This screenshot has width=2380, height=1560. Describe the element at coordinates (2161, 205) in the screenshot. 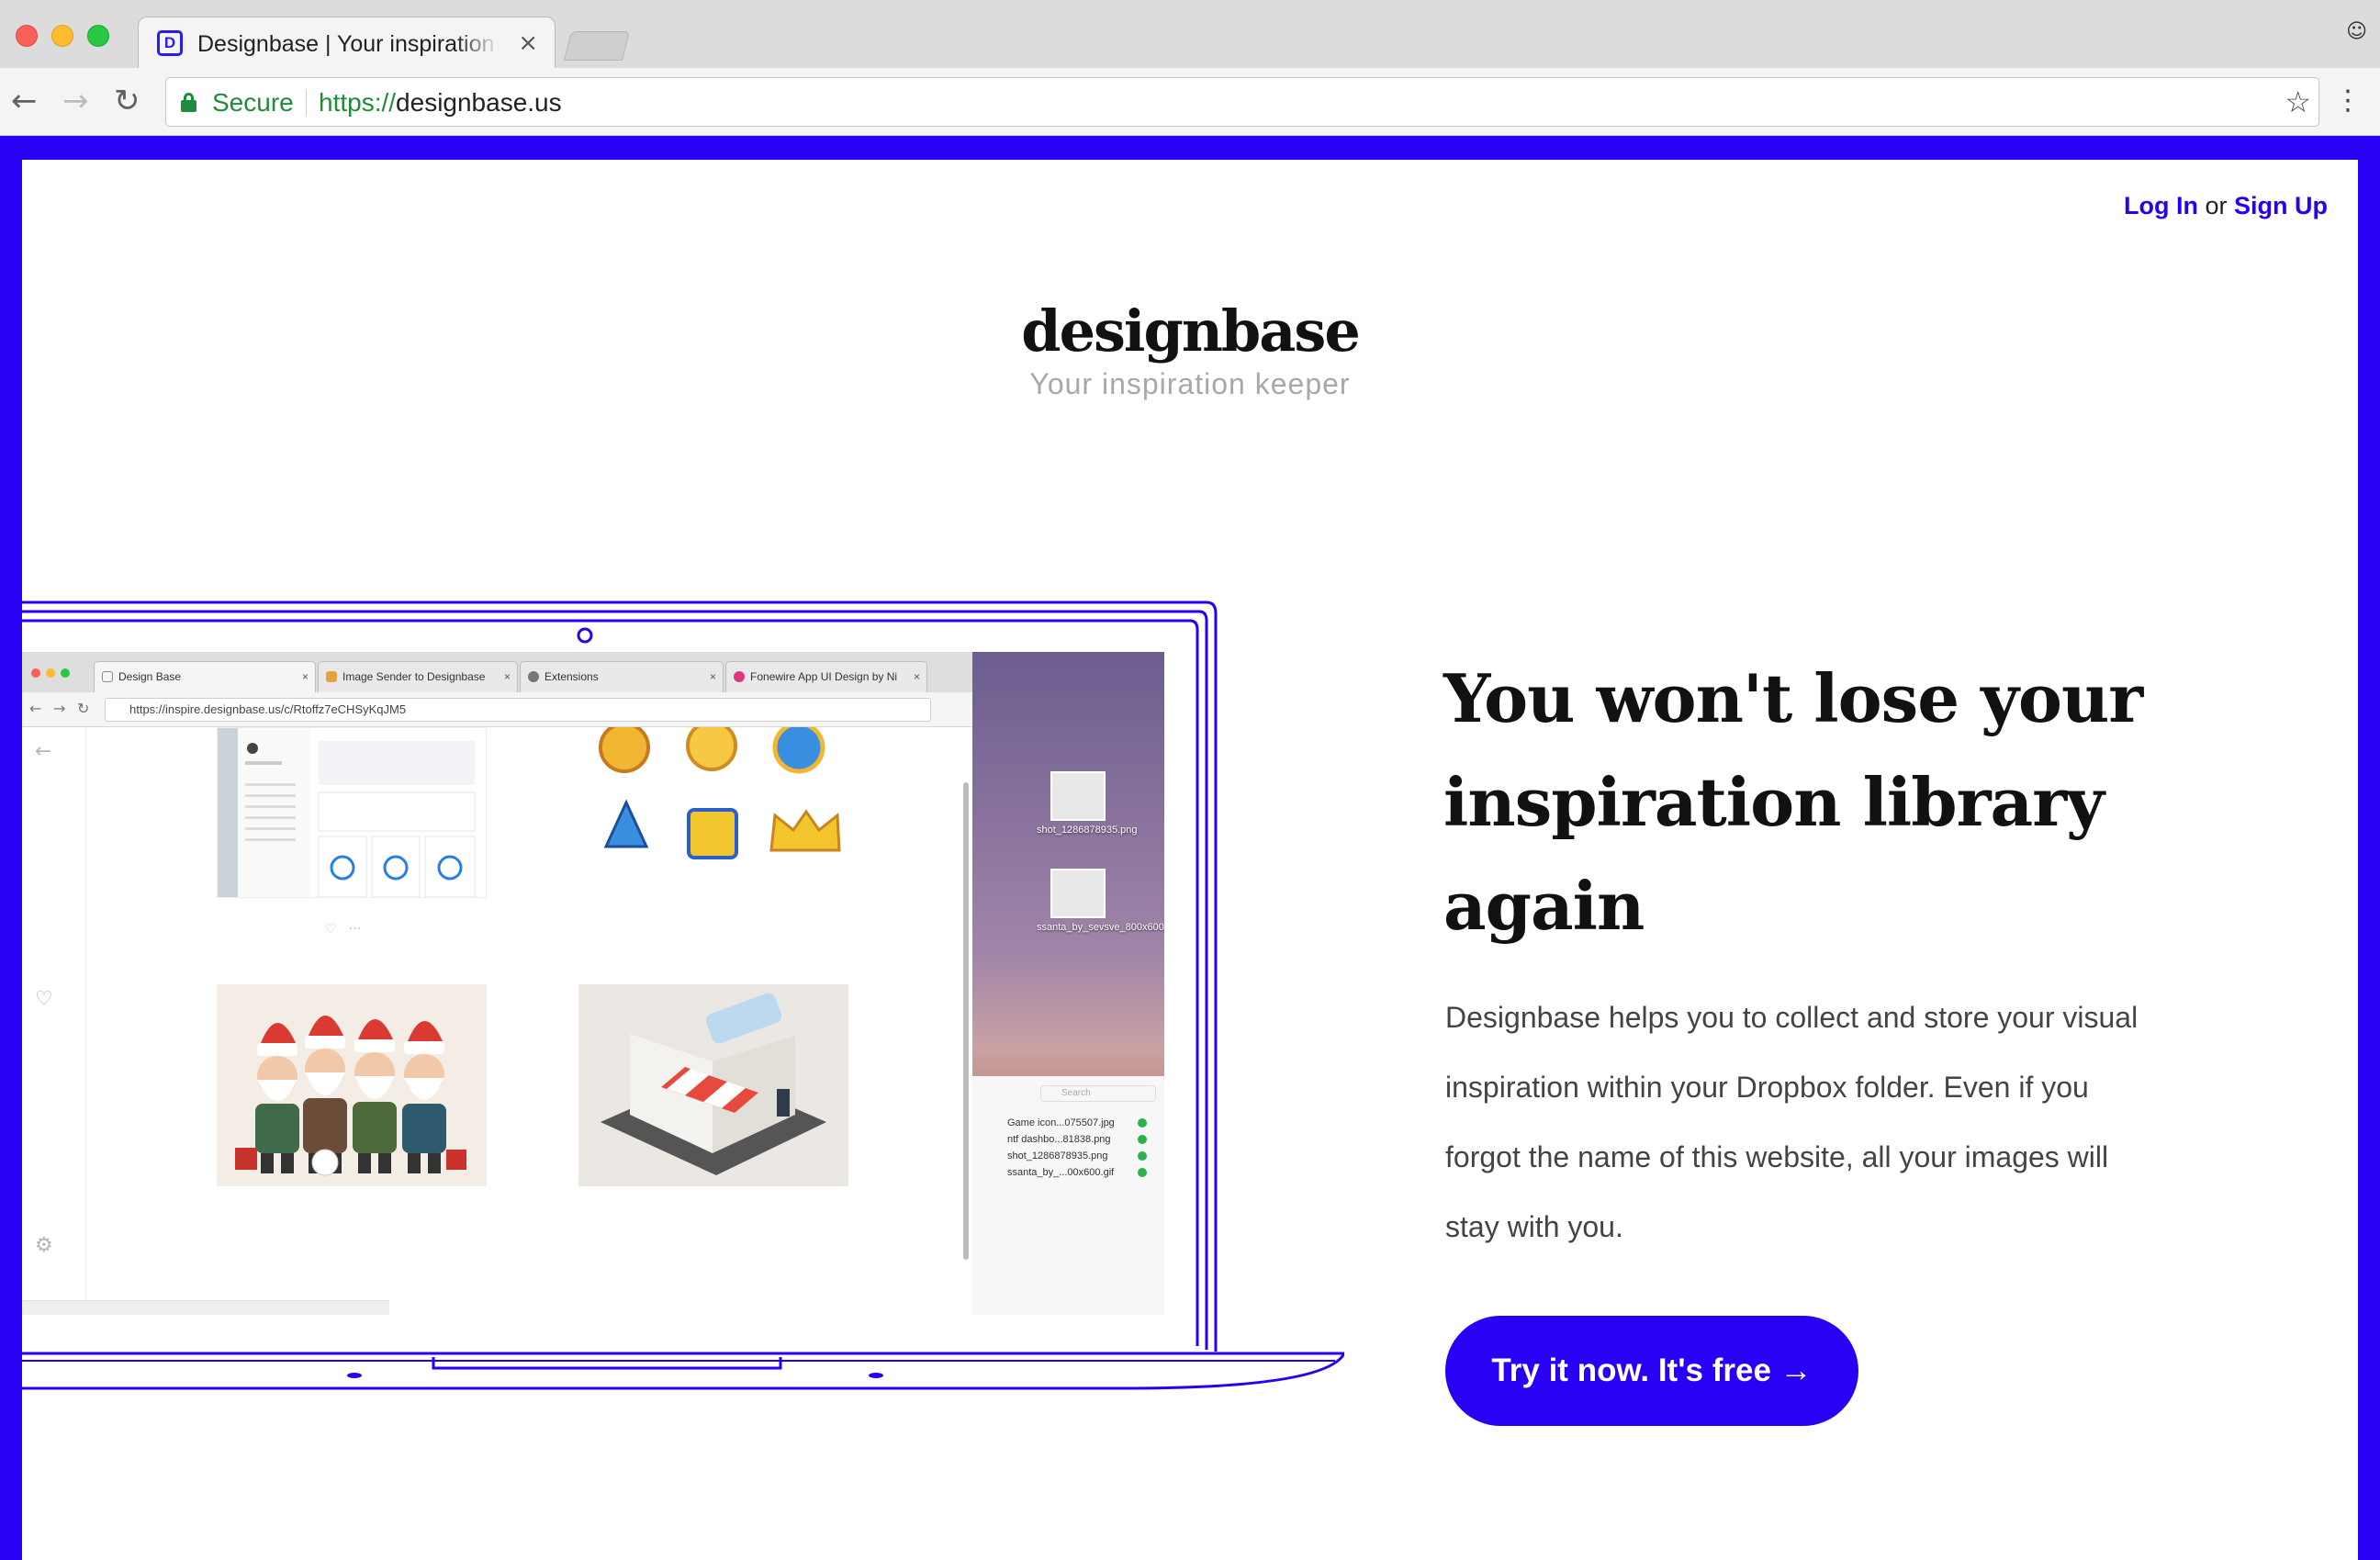

I see `login-link: Log In` at that location.